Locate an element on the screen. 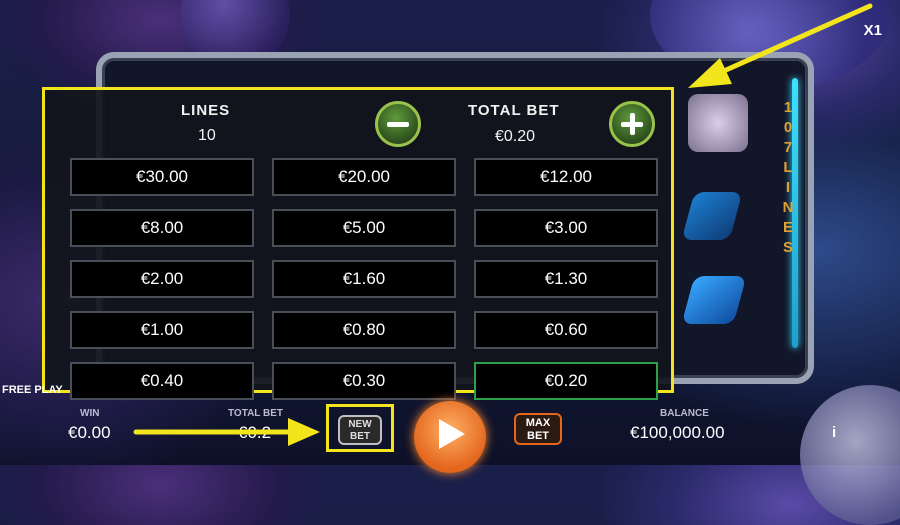 The height and width of the screenshot is (525, 900). bet-option: €2.00 is located at coordinates (162, 279).